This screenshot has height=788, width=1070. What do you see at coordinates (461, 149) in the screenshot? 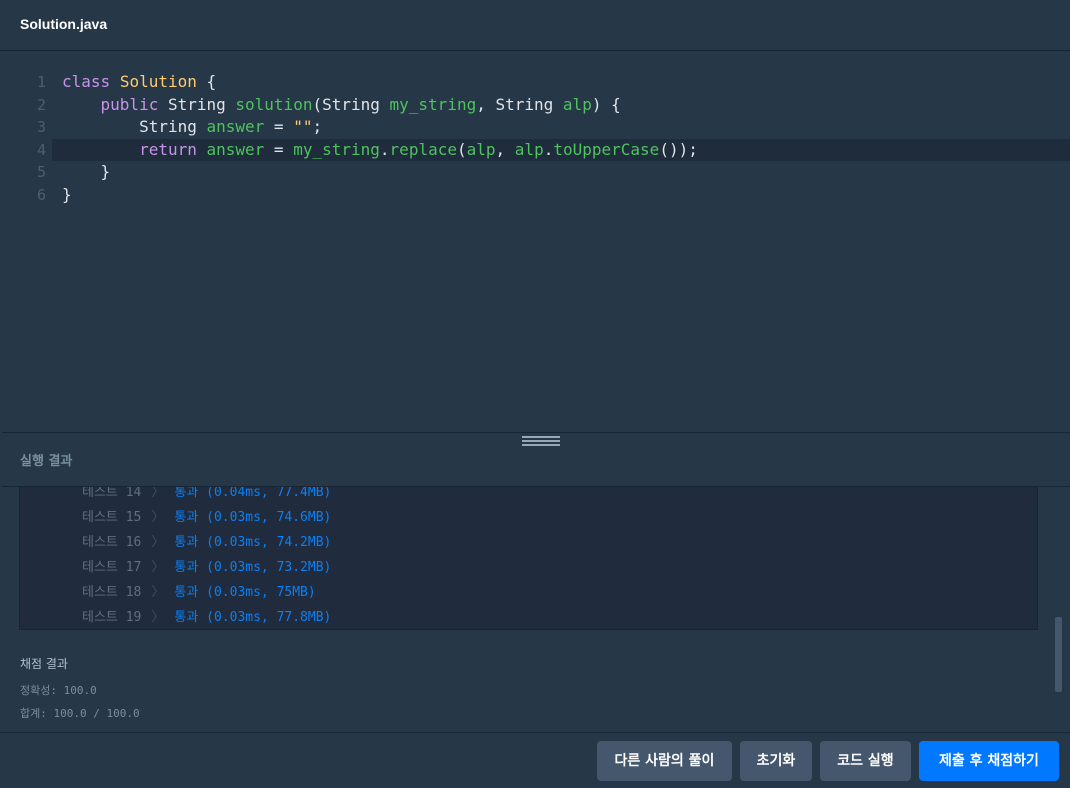
I see `code-token: (` at bounding box center [461, 149].